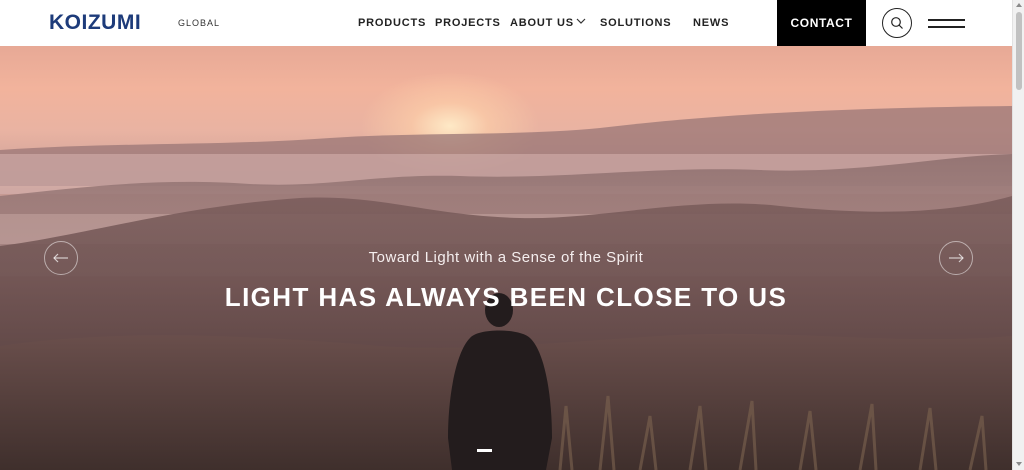 This screenshot has width=1024, height=470. Describe the element at coordinates (484, 450) in the screenshot. I see `slide-indicator-active` at that location.